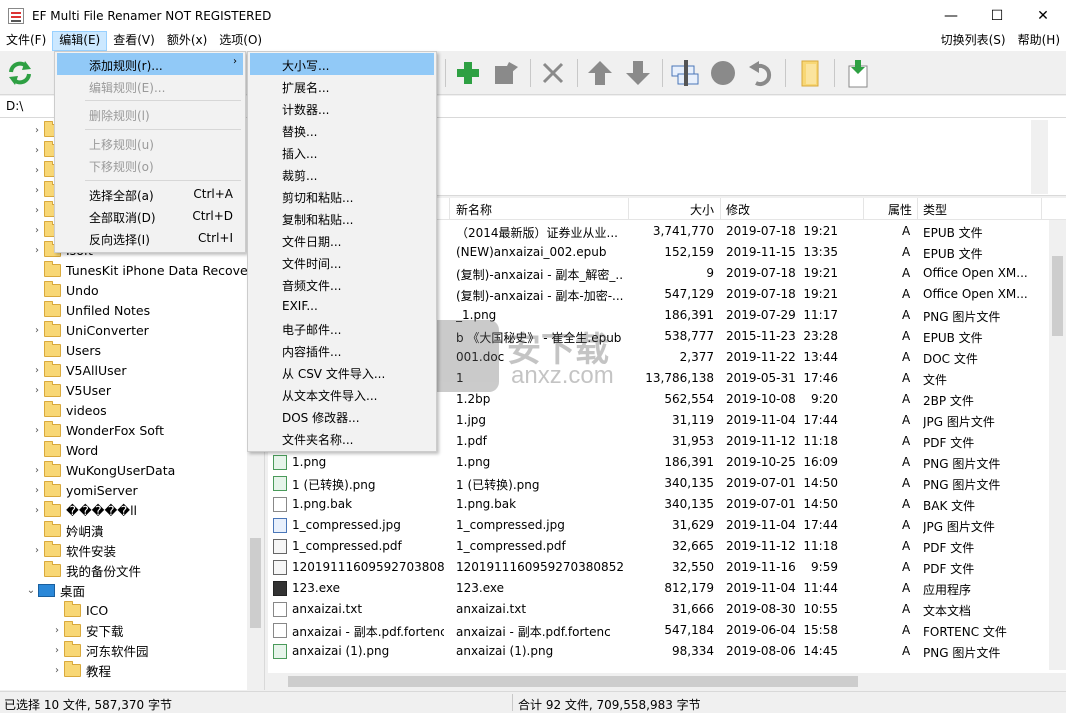 Image resolution: width=1066 pixels, height=713 pixels. What do you see at coordinates (810, 73) in the screenshot?
I see `open-folder-button` at bounding box center [810, 73].